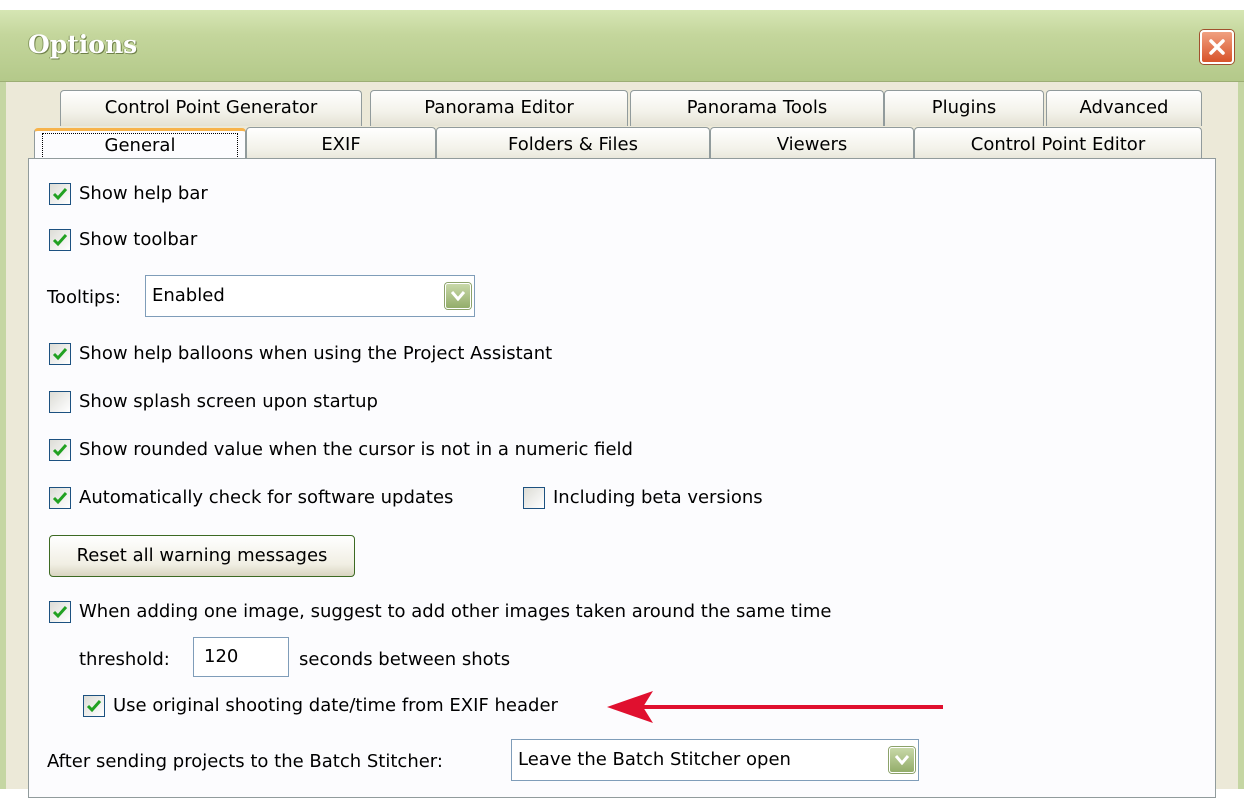  Describe the element at coordinates (228, 401) in the screenshot. I see `show-splash-label: Show splash screen upon startup` at that location.